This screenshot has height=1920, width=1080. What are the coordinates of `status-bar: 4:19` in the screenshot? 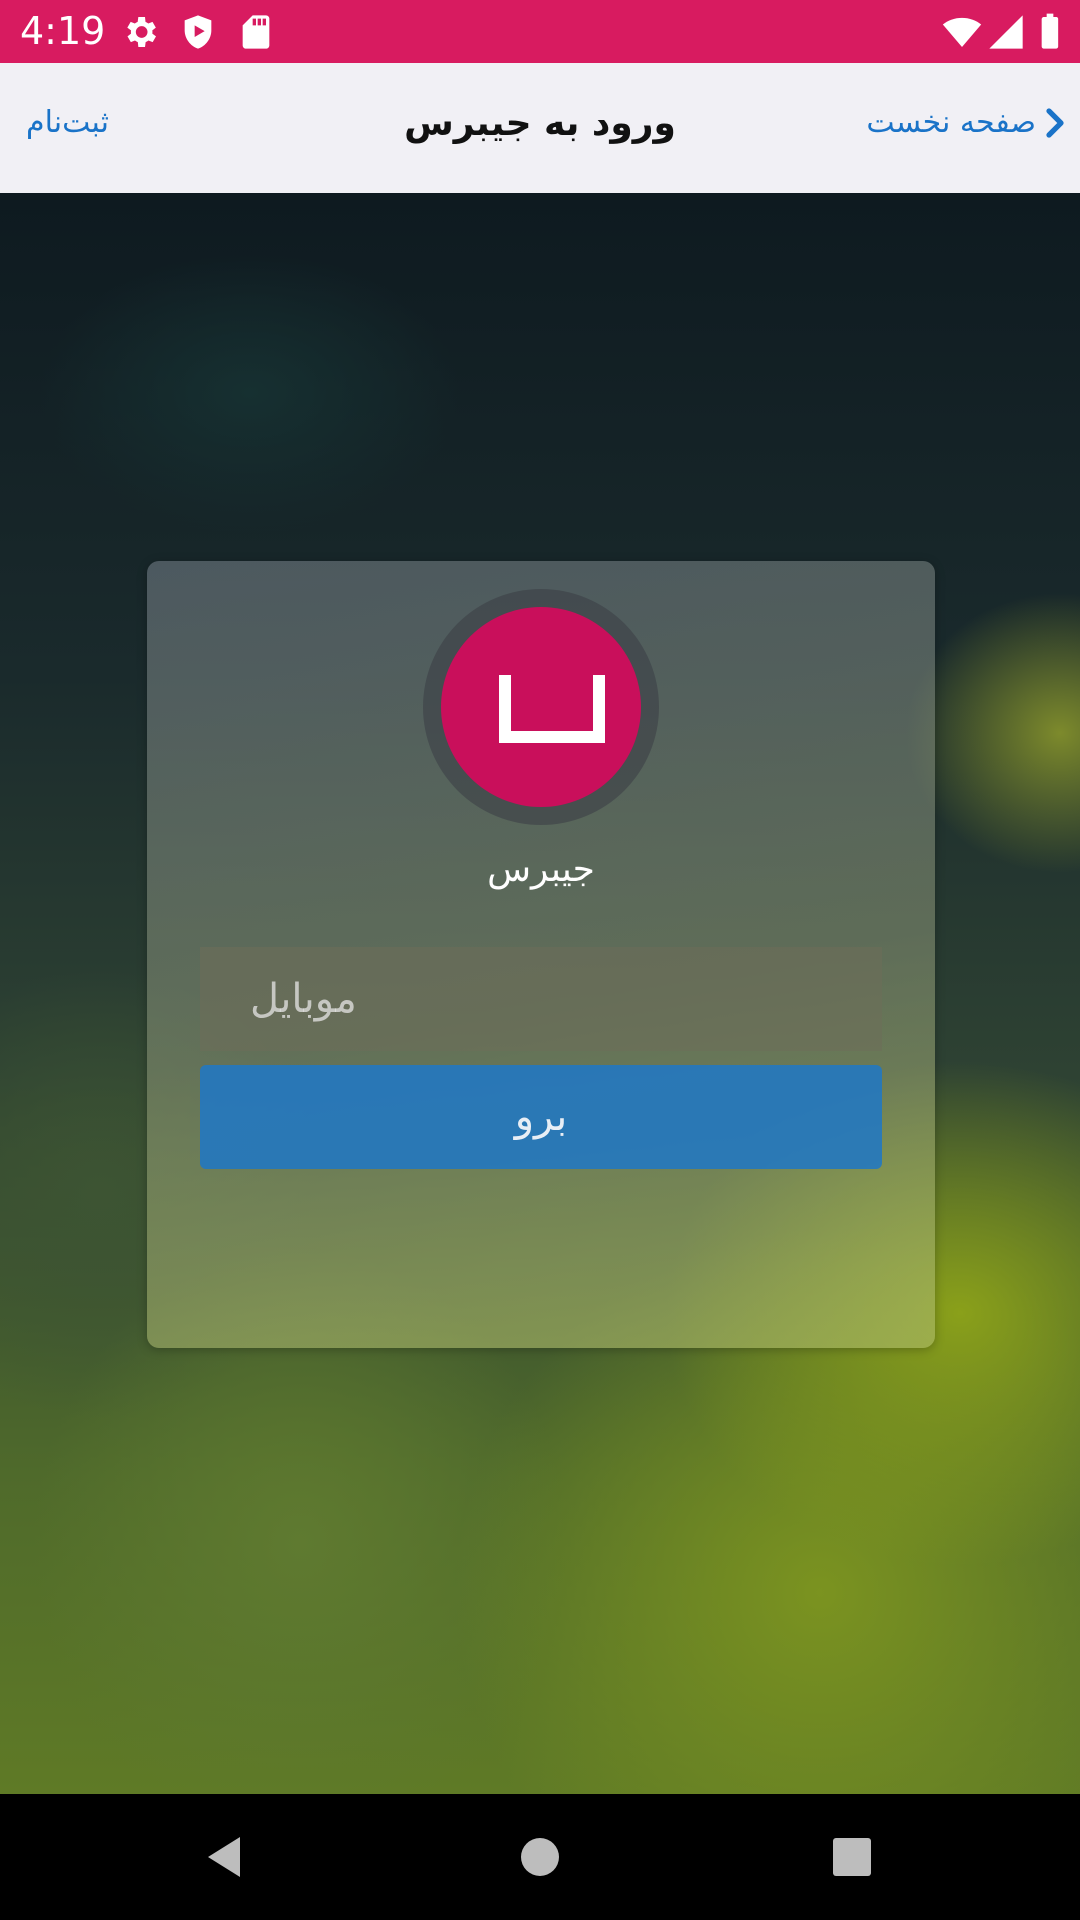 It's located at (540, 31).